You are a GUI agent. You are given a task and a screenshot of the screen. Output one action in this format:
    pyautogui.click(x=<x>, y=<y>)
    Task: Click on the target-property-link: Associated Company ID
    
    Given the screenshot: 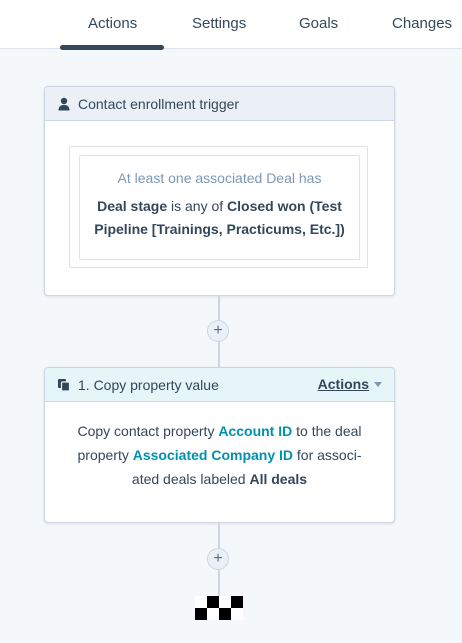 What is the action you would take?
    pyautogui.click(x=213, y=455)
    